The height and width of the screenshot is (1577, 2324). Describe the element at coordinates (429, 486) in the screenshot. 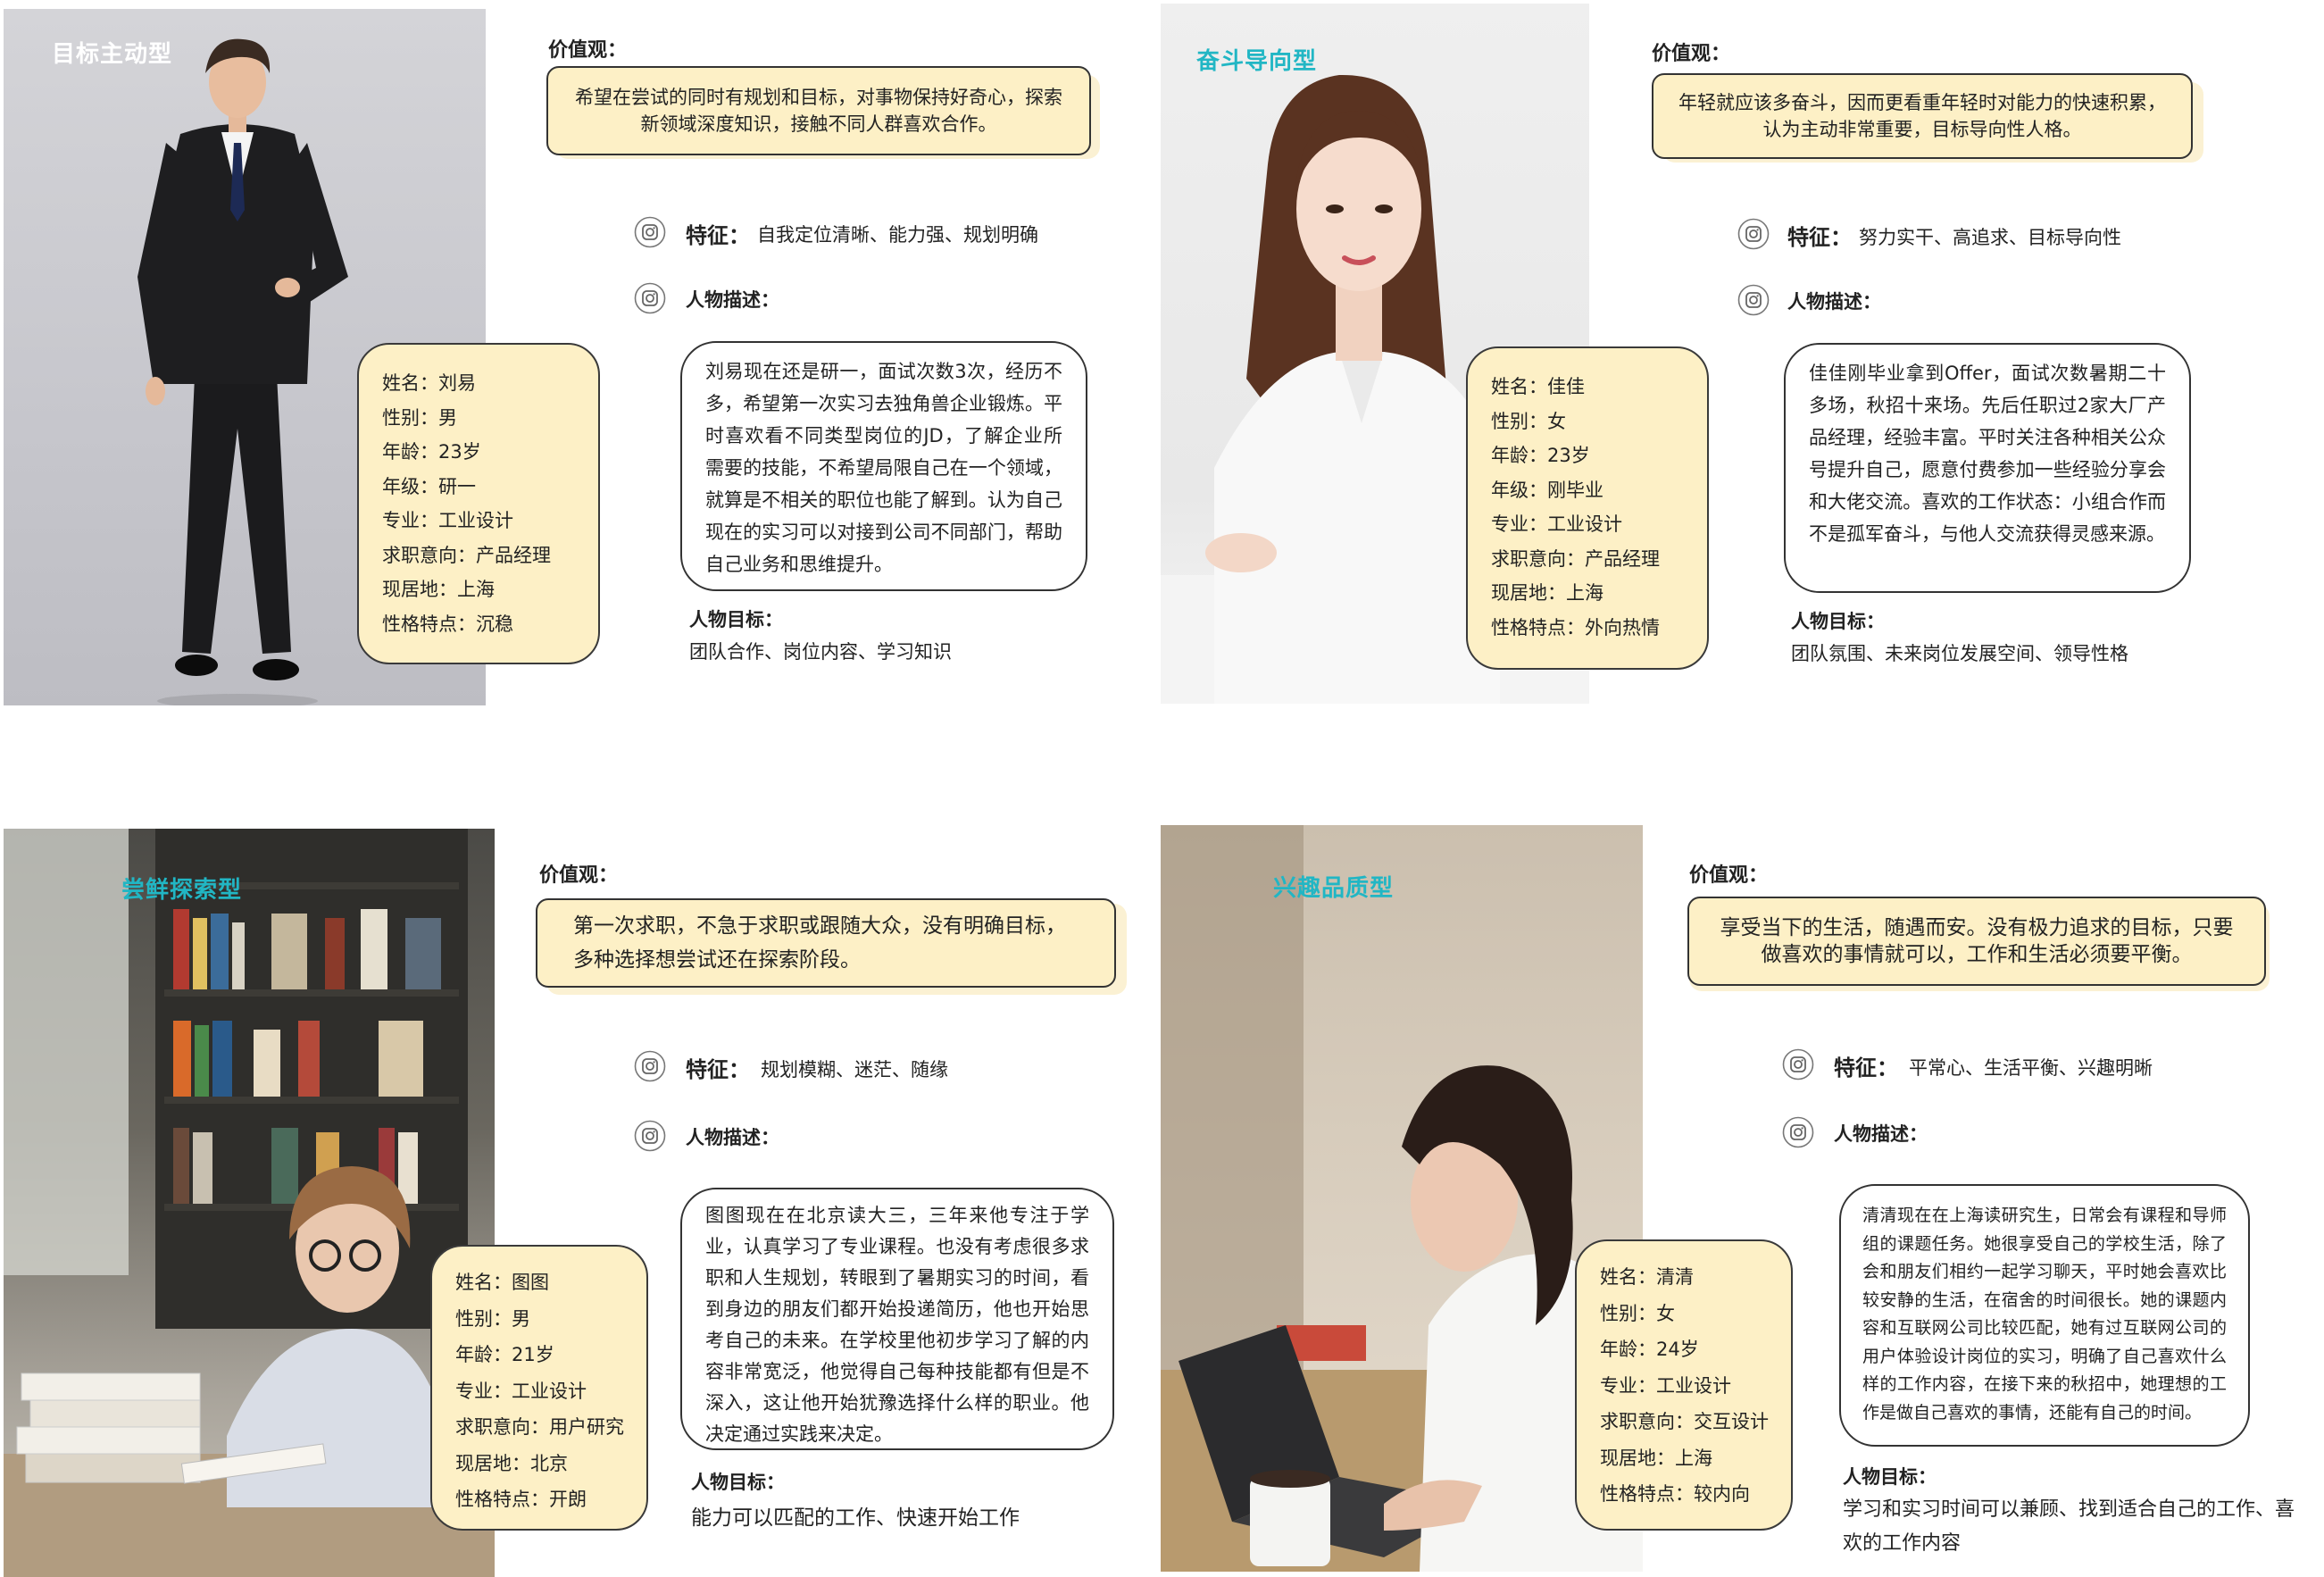

I see `info-line: 年级：研一` at that location.